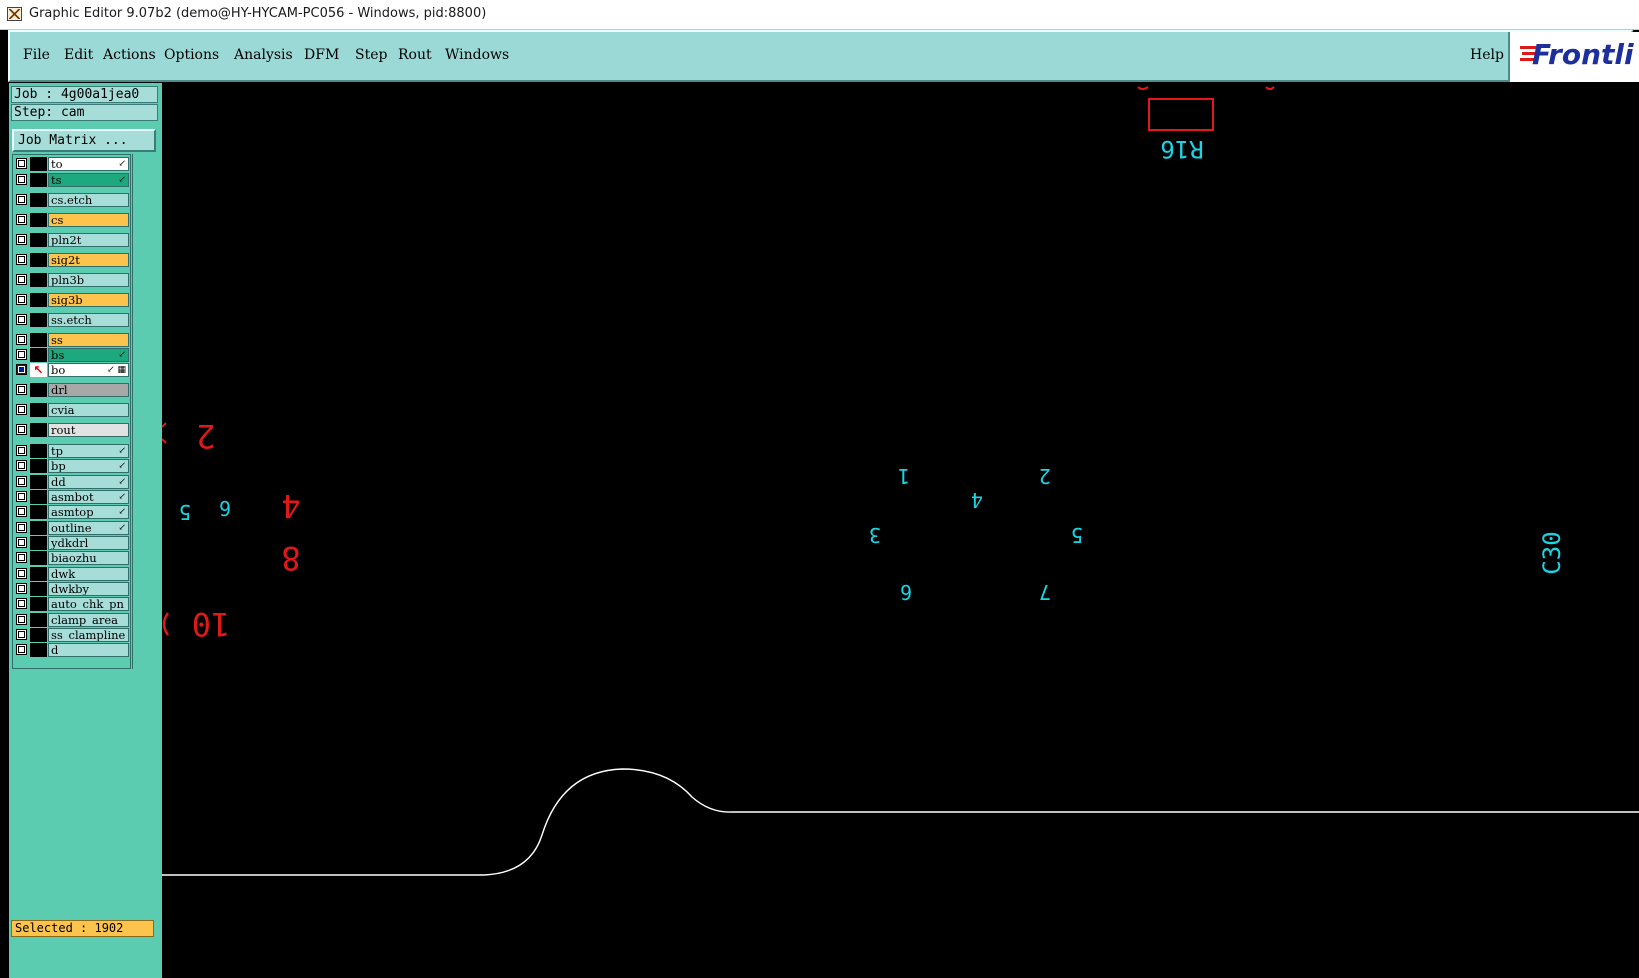 The image size is (1639, 978). What do you see at coordinates (88, 558) in the screenshot?
I see `layer-name: biaozhu` at bounding box center [88, 558].